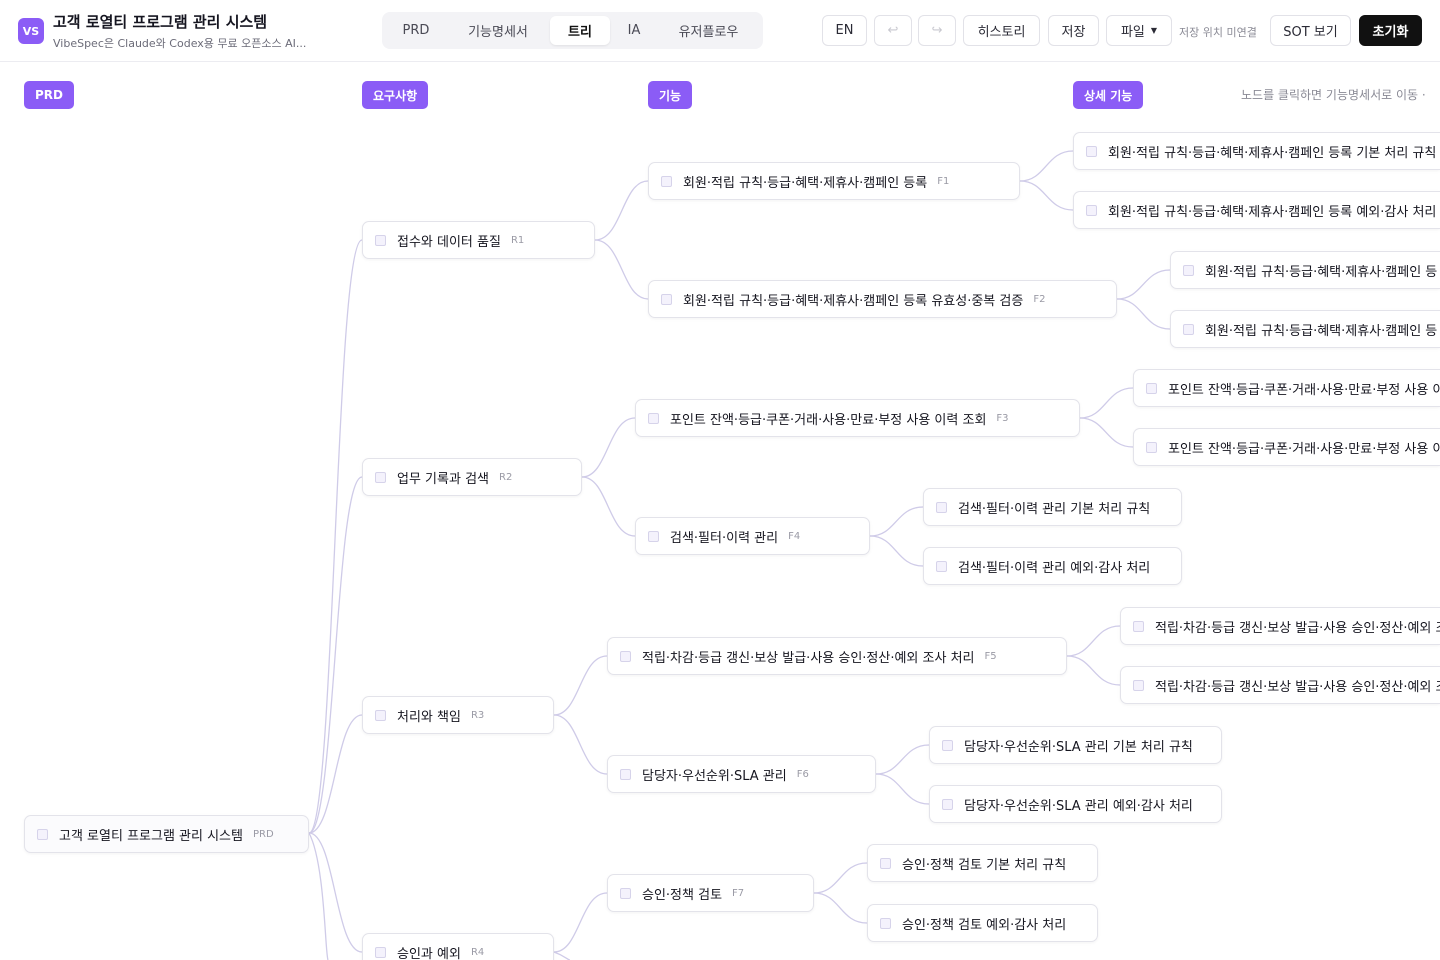 This screenshot has height=960, width=1440. What do you see at coordinates (498, 30) in the screenshot?
I see `tab-feature-spec: 기능명세서` at bounding box center [498, 30].